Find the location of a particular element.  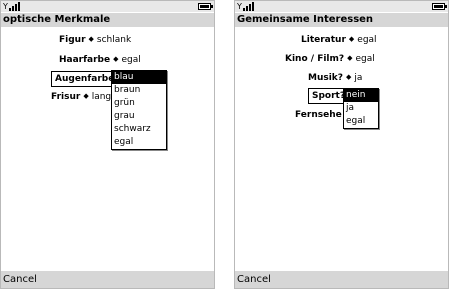

field-literatur: Literatur ◆ egal is located at coordinates (339, 39).